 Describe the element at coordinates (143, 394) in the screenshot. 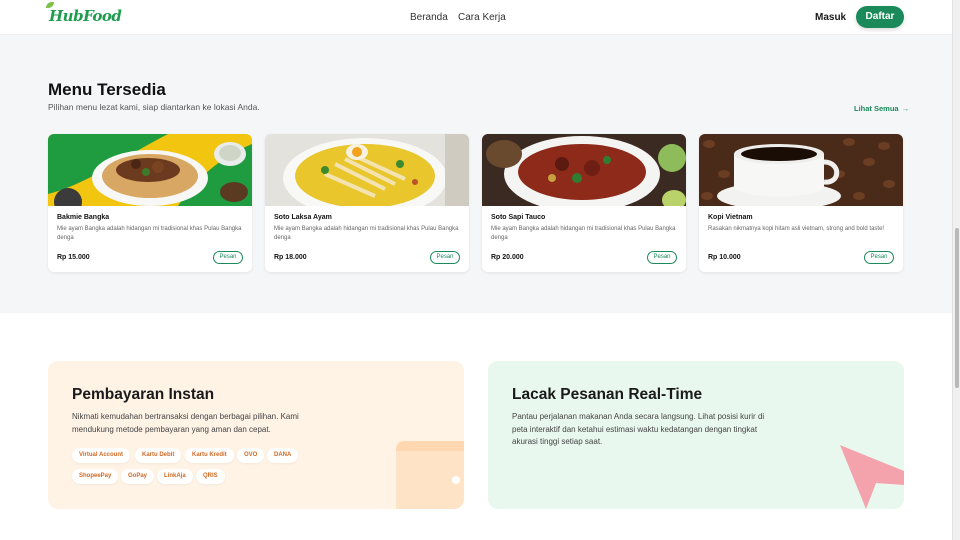

I see `payment-title: Pembayaran Instan` at that location.